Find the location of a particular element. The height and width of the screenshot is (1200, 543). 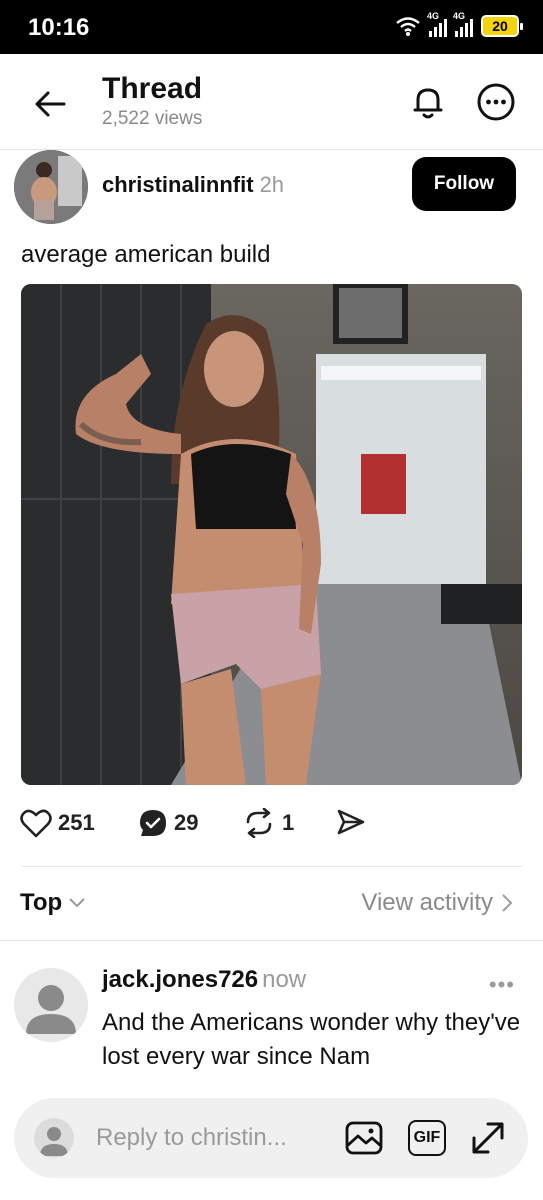

send-icon is located at coordinates (351, 822).